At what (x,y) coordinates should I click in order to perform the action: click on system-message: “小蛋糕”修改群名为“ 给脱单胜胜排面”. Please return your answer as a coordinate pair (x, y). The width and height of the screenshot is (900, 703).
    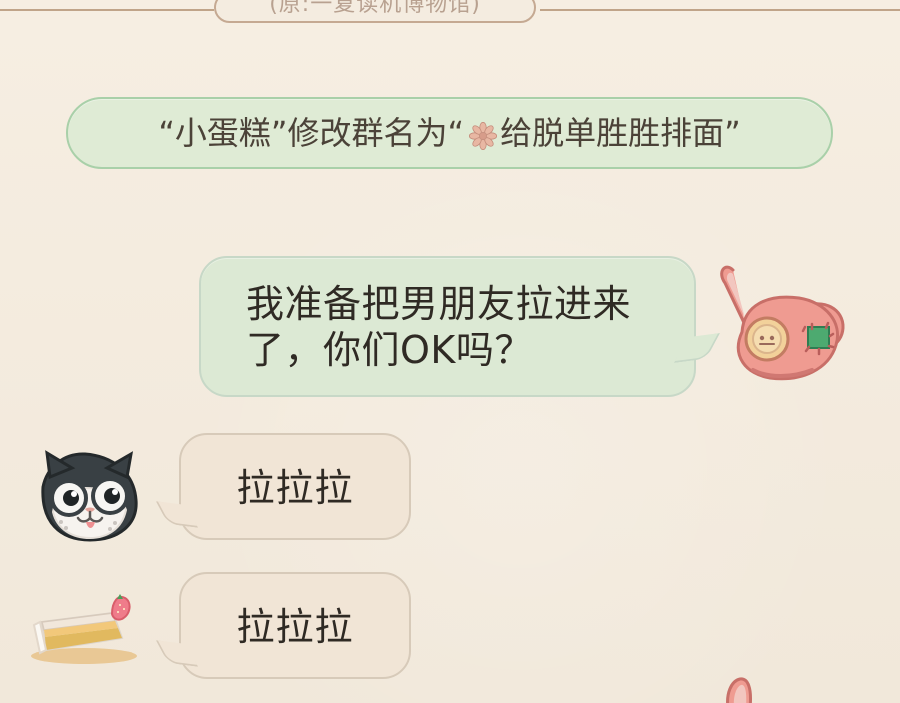
    Looking at the image, I should click on (449, 133).